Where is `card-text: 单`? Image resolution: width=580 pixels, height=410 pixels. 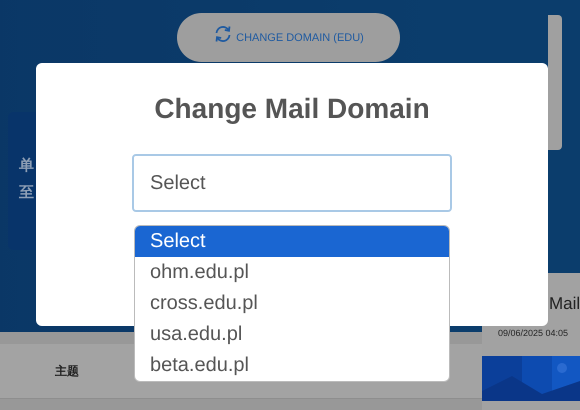 card-text: 单 is located at coordinates (27, 166).